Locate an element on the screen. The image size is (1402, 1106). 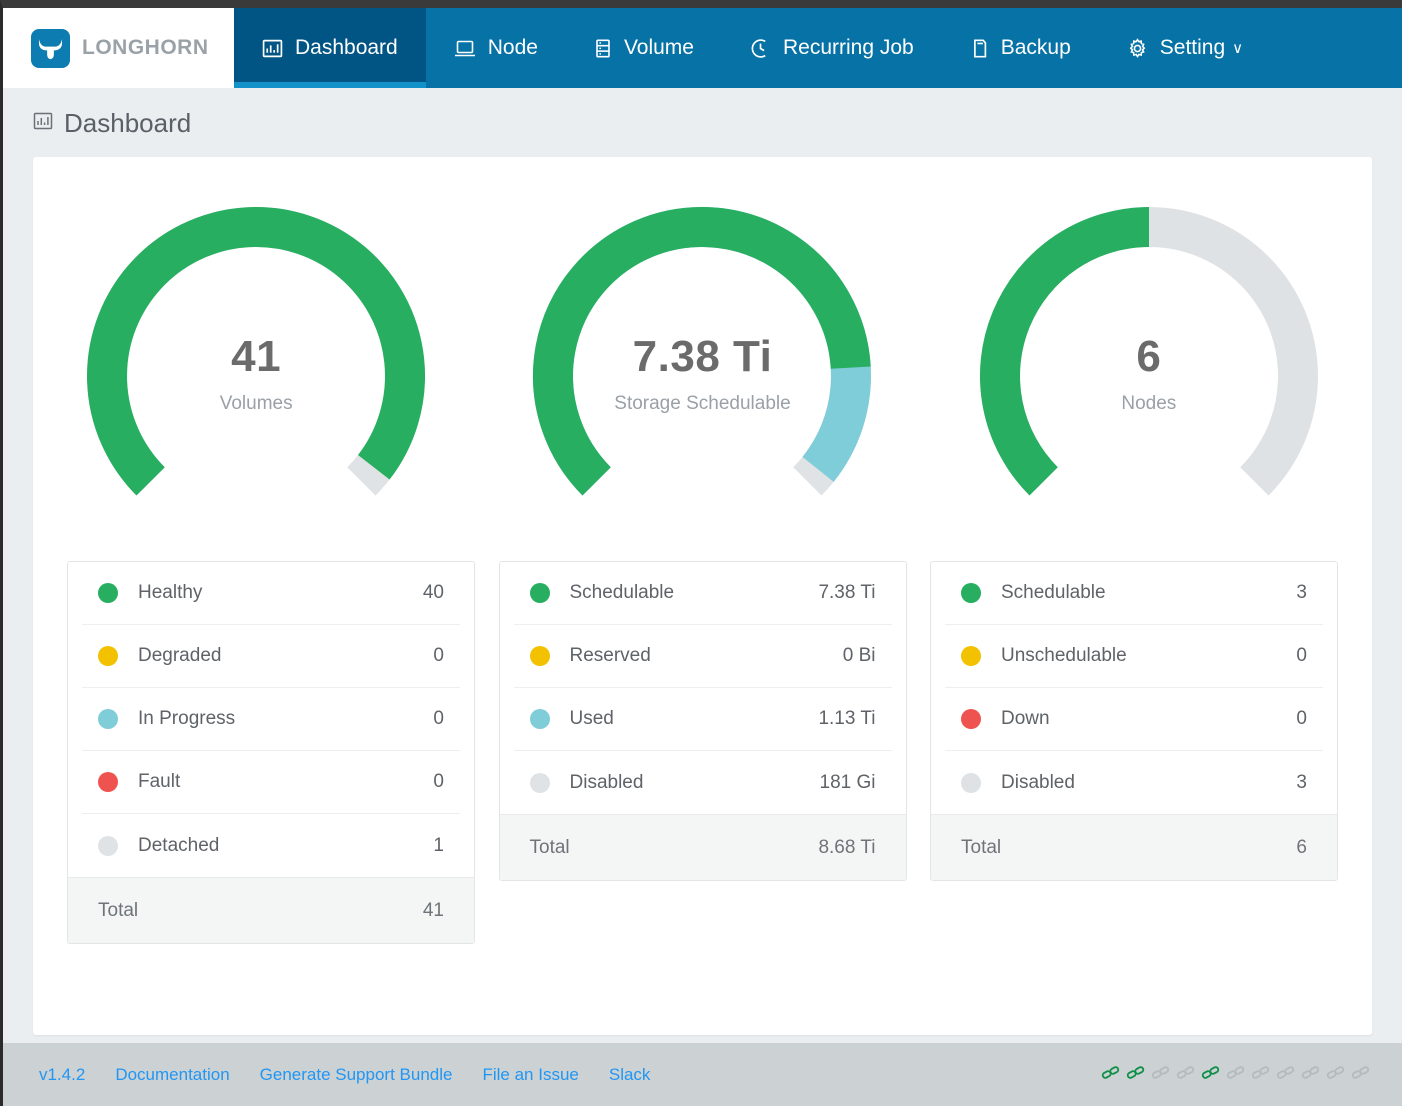
legend-label: Healthy is located at coordinates (170, 592).